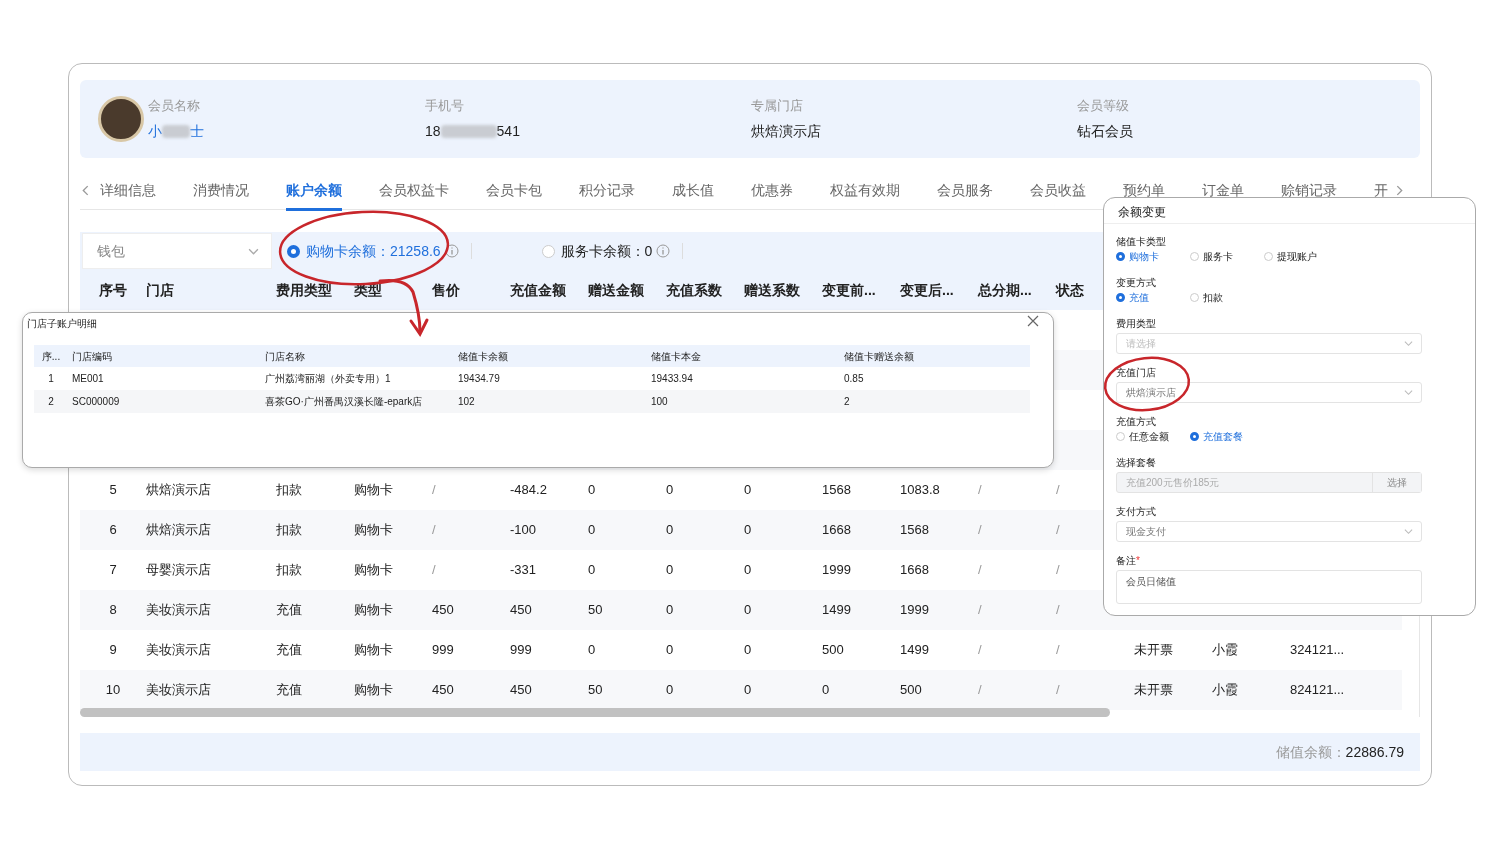 This screenshot has width=1500, height=850. What do you see at coordinates (619, 290) in the screenshot?
I see `column-header: 赠送金额` at bounding box center [619, 290].